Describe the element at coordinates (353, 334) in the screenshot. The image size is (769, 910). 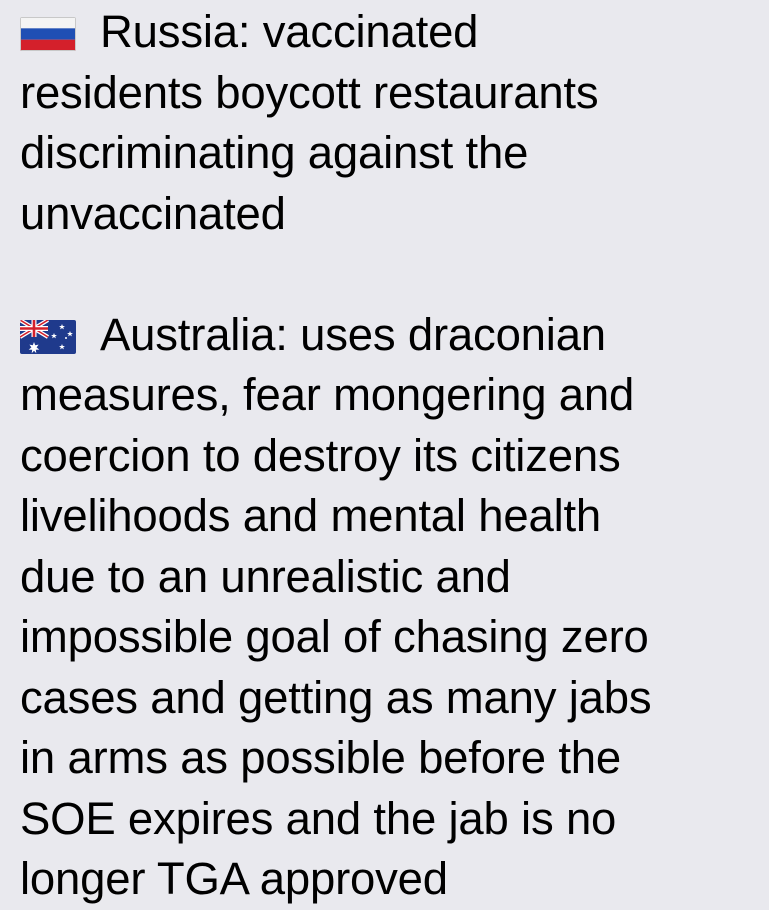
I see `australia-text-line: Australia: uses draconian` at that location.